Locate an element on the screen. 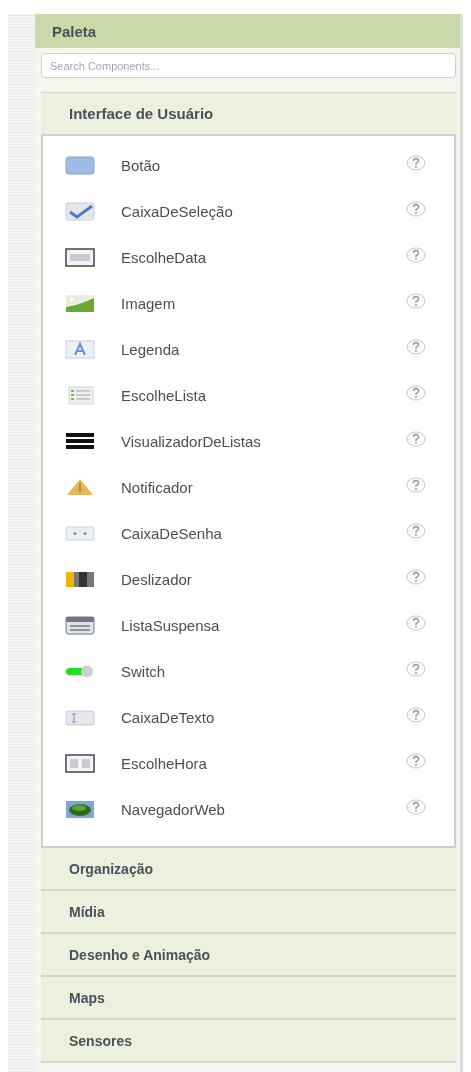  hamburger-icon is located at coordinates (80, 441).